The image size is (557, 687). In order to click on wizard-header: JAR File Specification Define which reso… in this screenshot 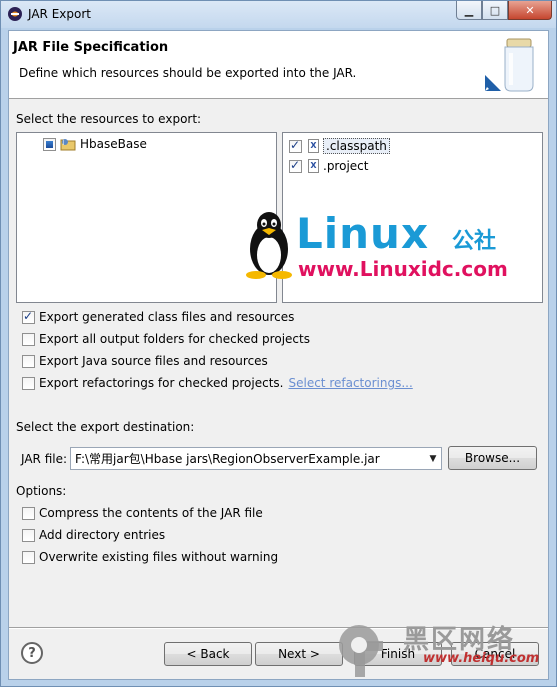, I will do `click(278, 65)`.